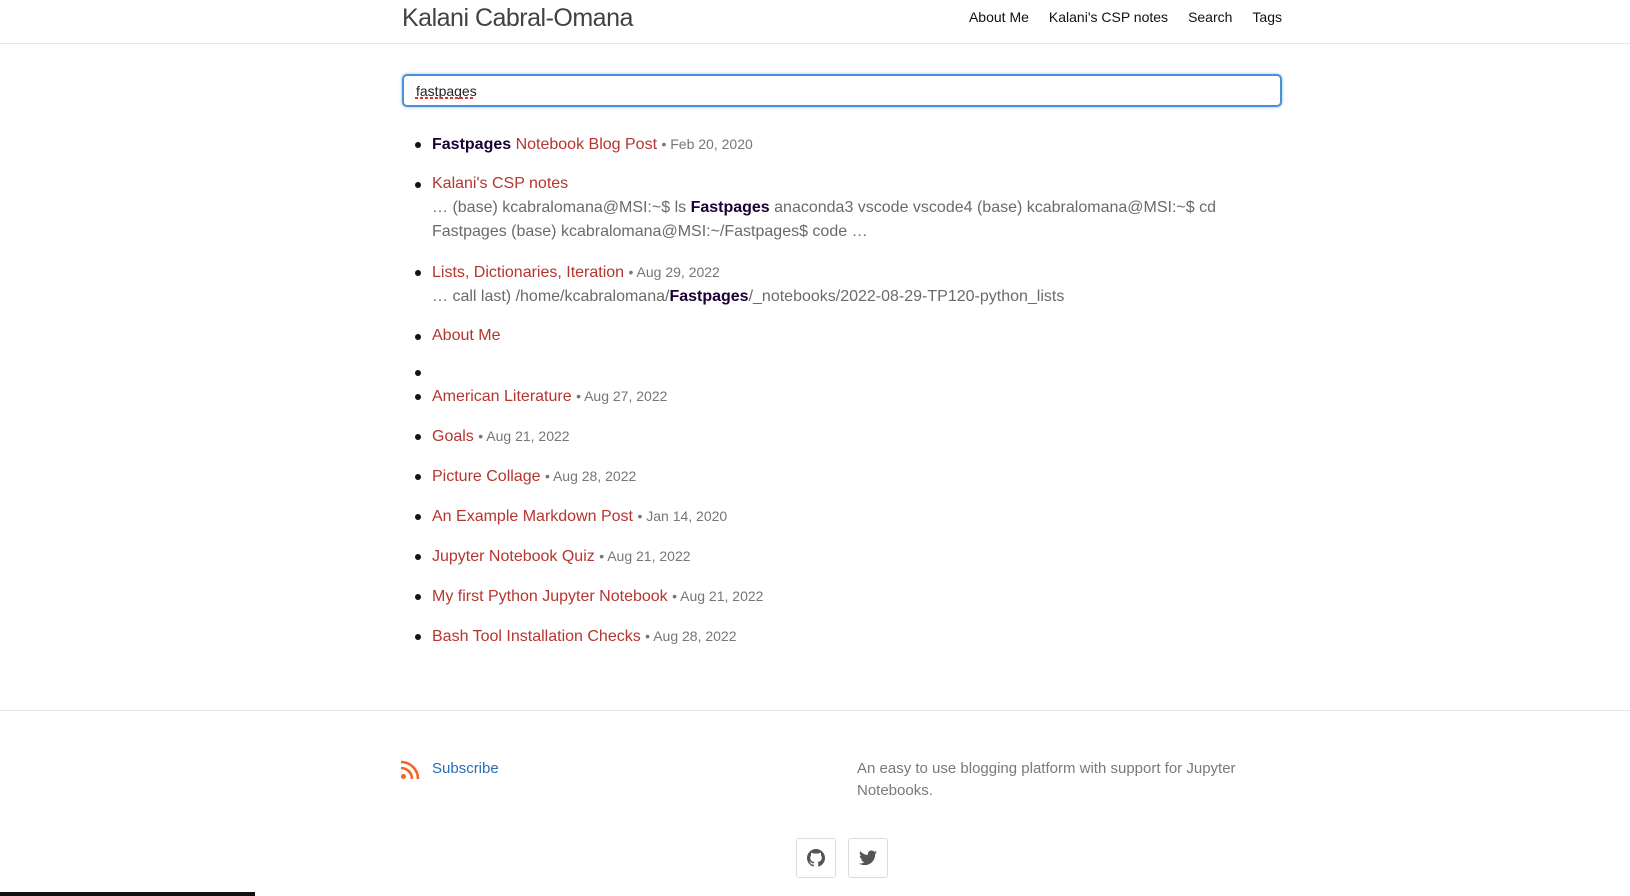 The height and width of the screenshot is (896, 1630). I want to click on result-link: Kalani's CSP notes, so click(500, 183).